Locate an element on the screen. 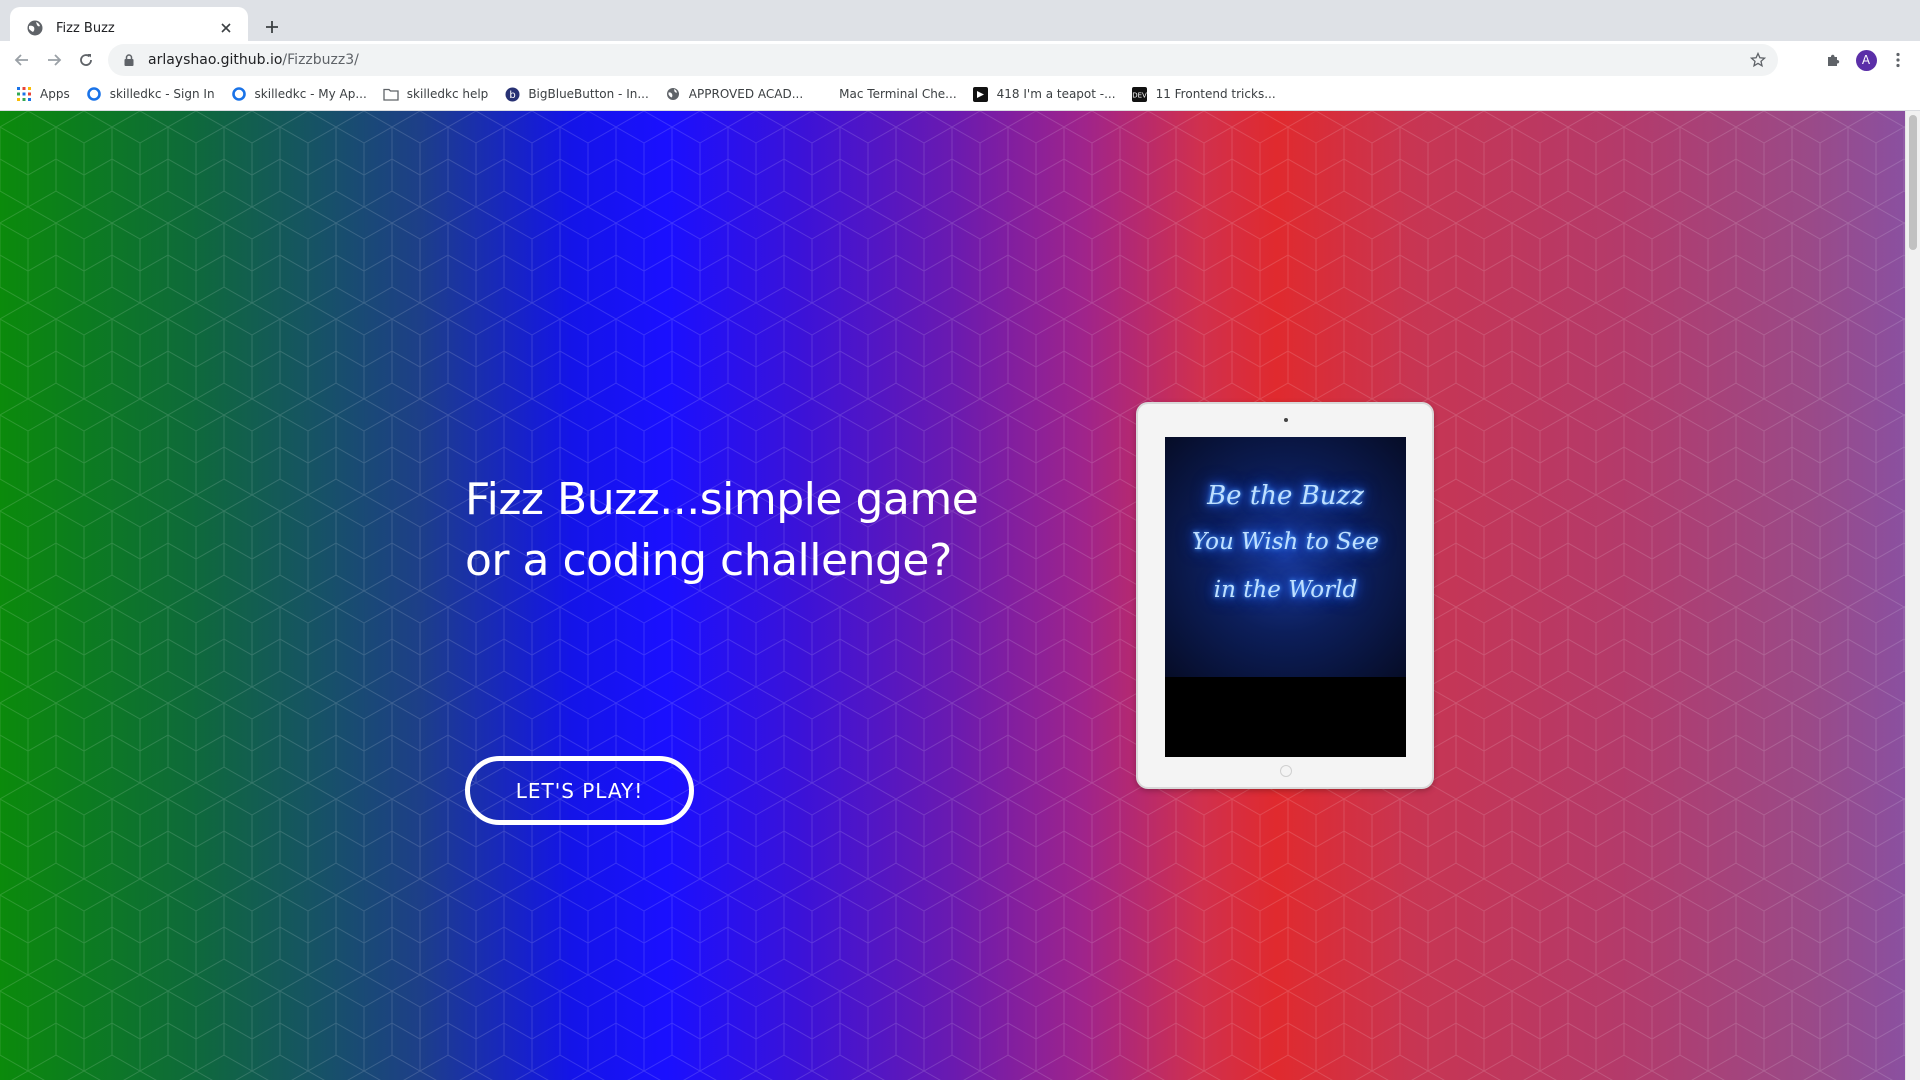 This screenshot has height=1080, width=1920. reload-icon is located at coordinates (86, 60).